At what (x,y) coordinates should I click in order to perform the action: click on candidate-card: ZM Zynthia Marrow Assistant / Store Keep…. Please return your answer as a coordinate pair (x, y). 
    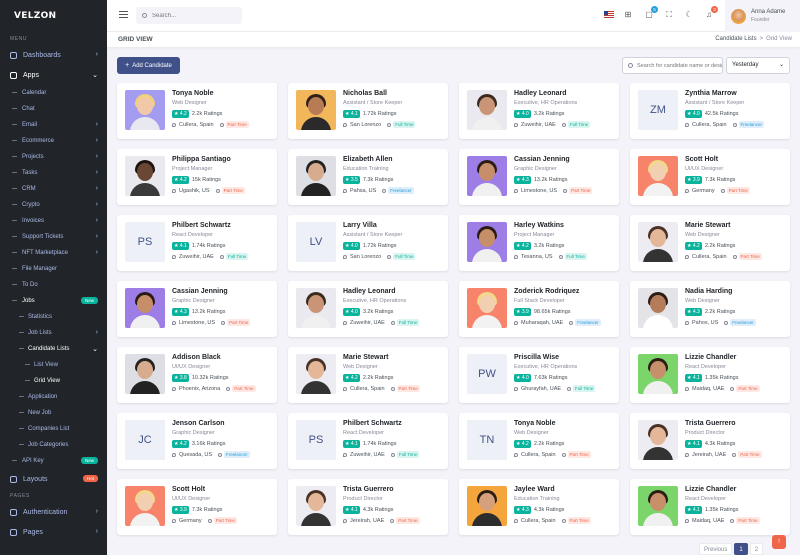
    Looking at the image, I should click on (710, 111).